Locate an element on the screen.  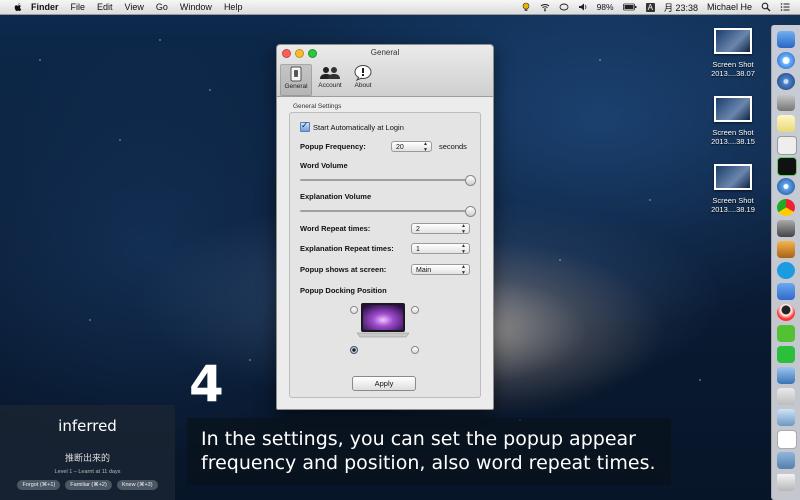
chat-bubble-icon is located at coordinates (564, 7).